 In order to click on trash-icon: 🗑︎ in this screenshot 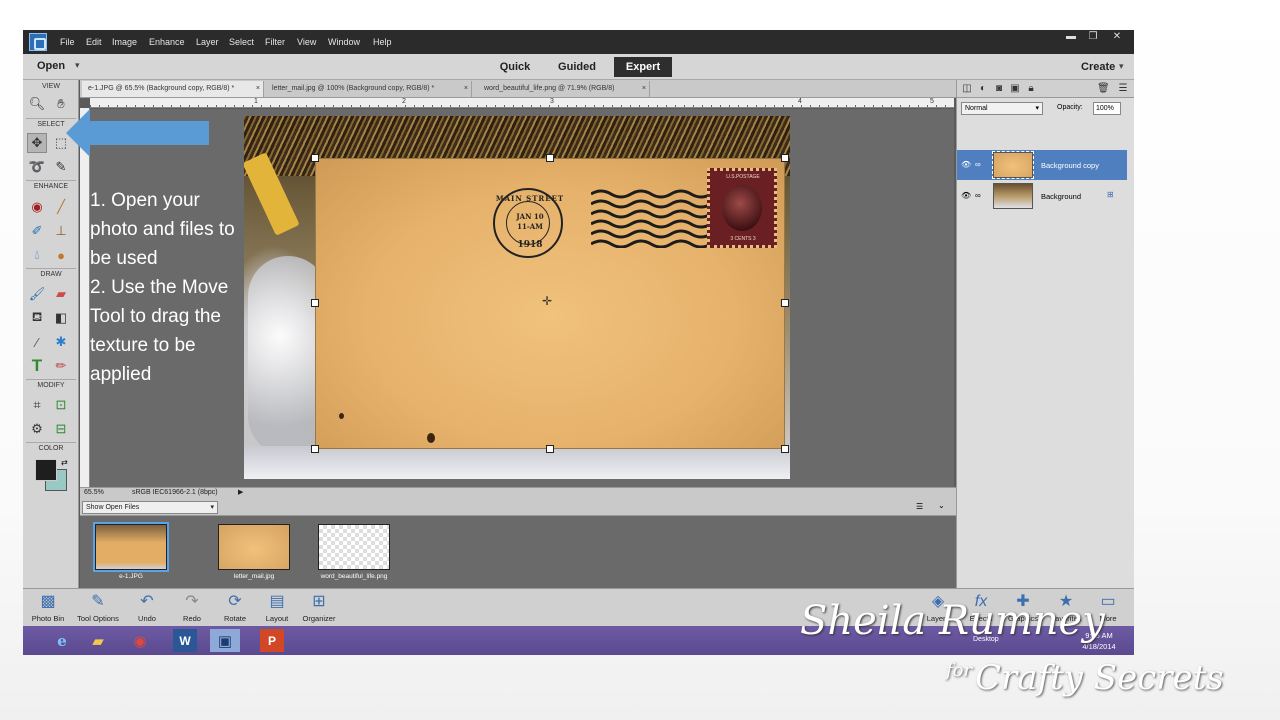, I will do `click(1103, 89)`.